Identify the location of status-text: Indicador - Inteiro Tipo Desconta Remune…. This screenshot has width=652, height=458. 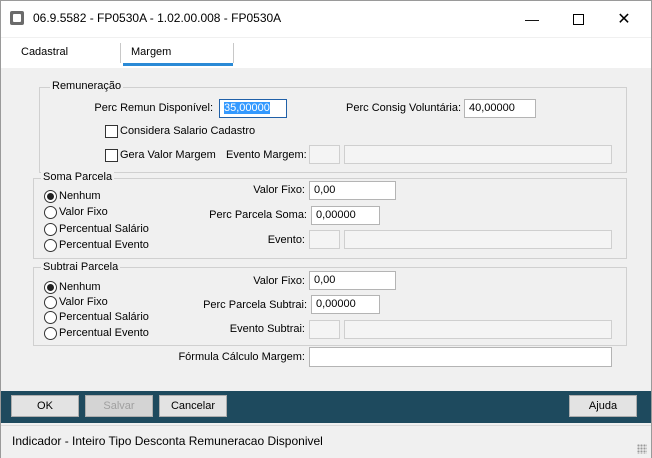
(167, 441).